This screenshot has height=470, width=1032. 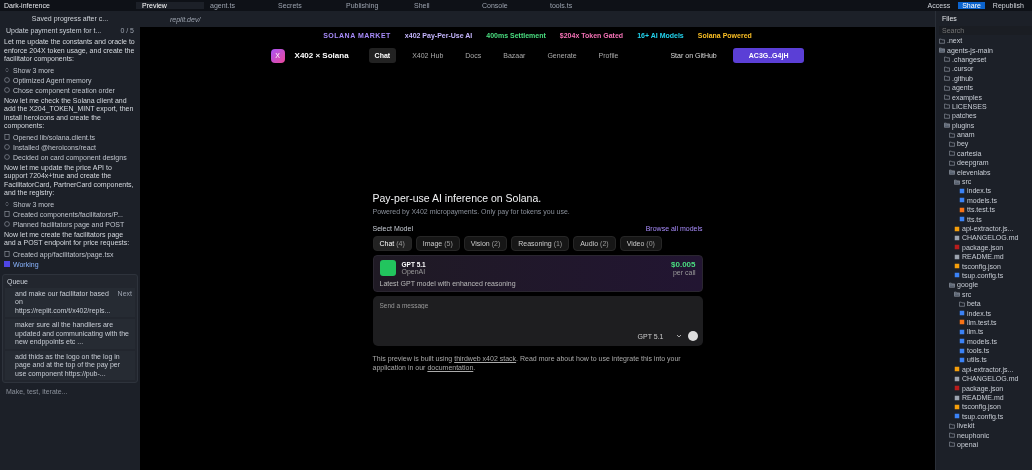 I want to click on send-button, so click(x=692, y=336).